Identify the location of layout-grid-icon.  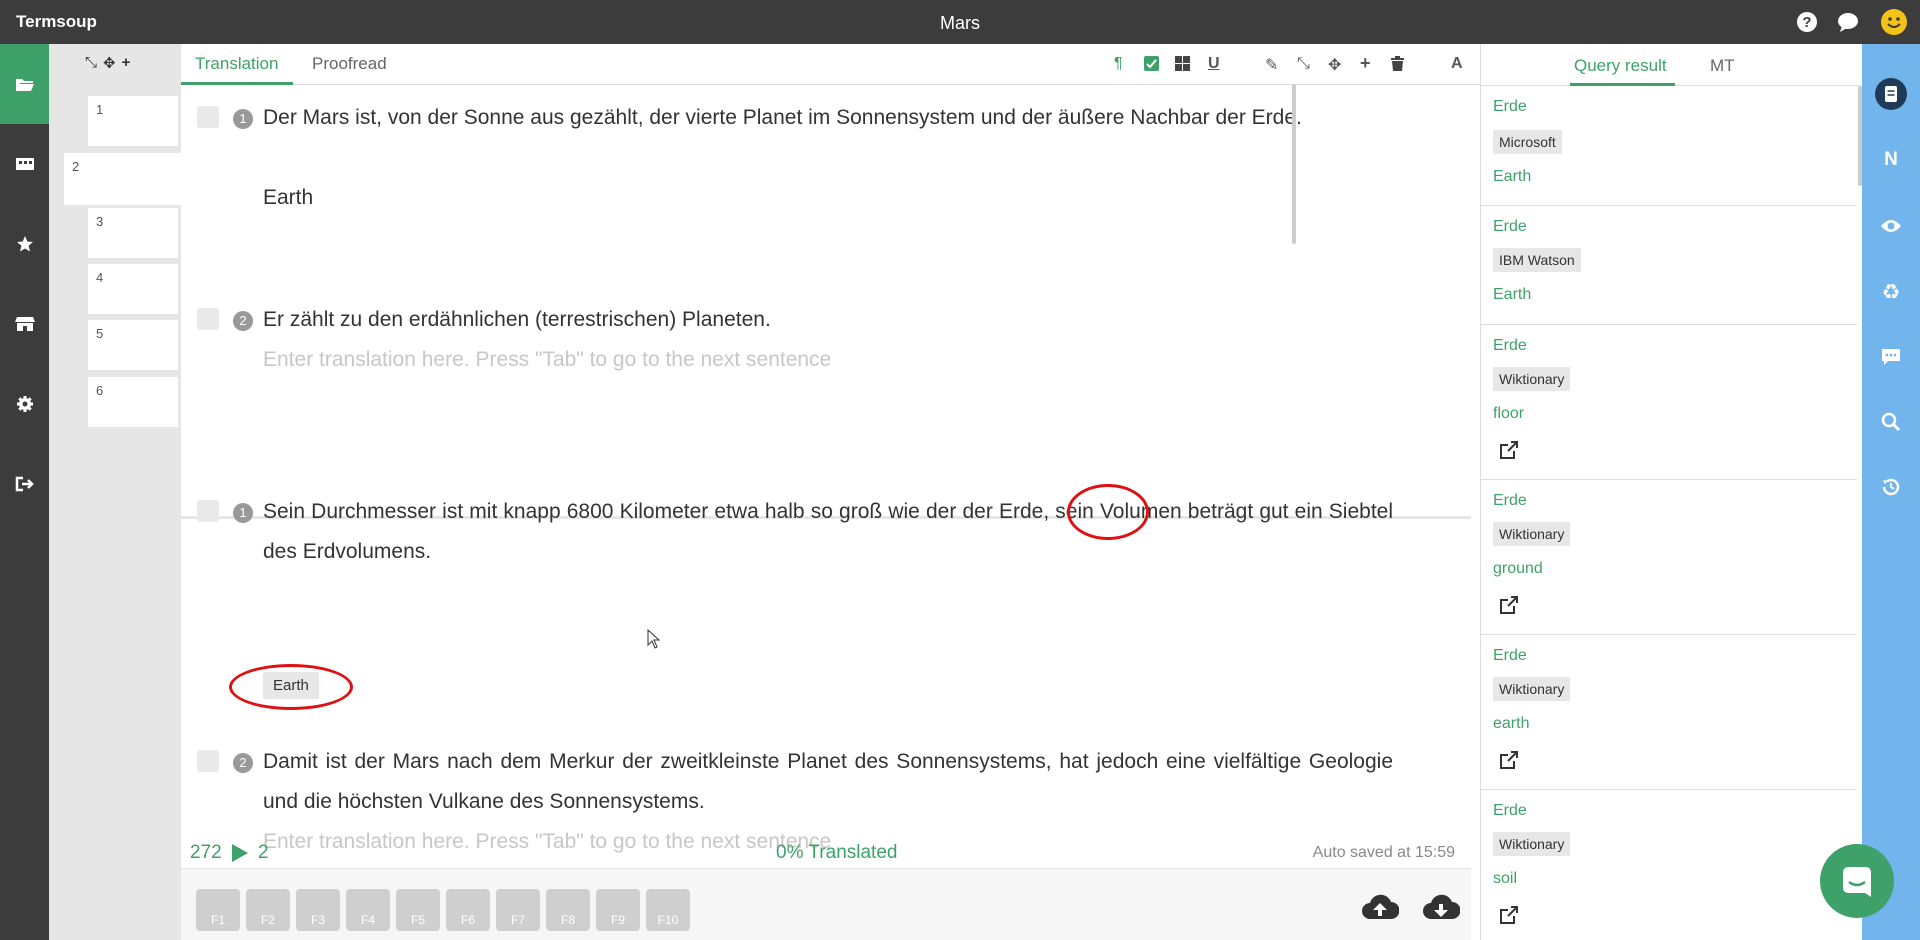
(1182, 66).